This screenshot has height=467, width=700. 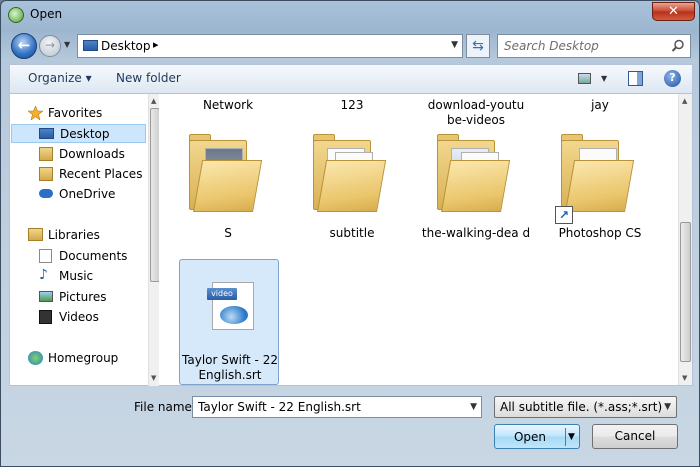 I want to click on music-note-icon: ♪, so click(x=43, y=275).